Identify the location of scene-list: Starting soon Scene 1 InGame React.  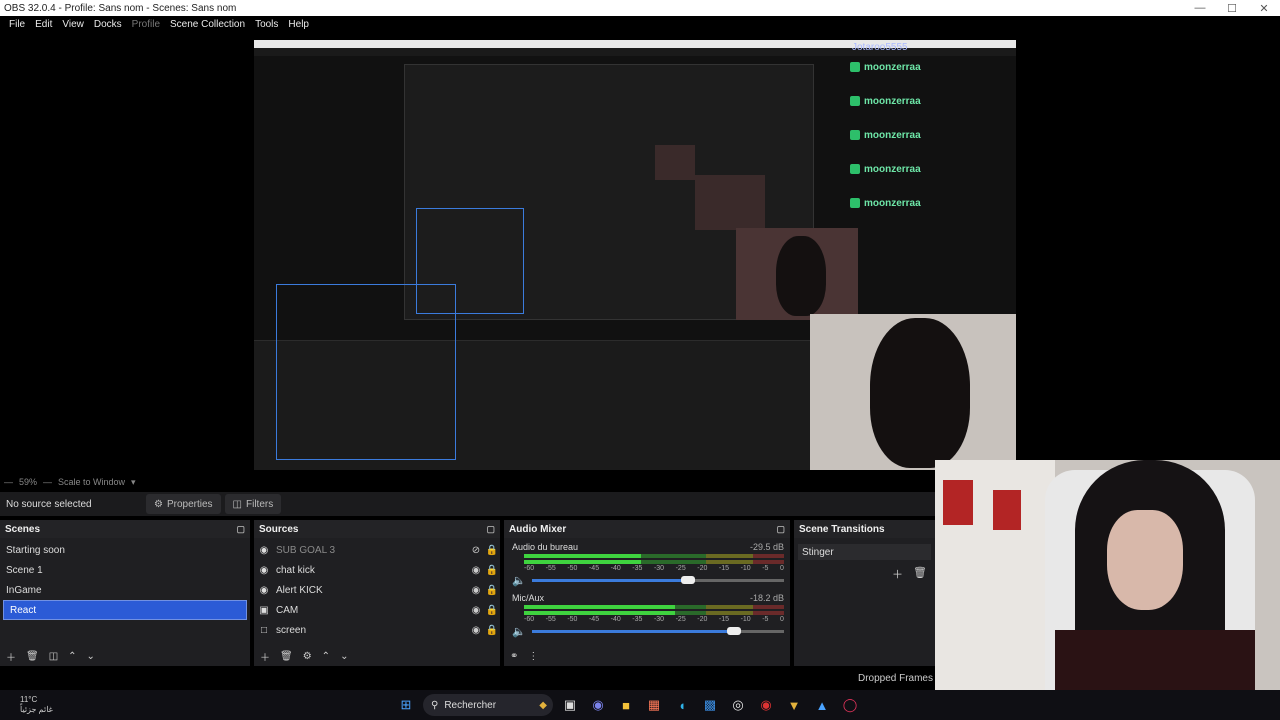
(125, 579).